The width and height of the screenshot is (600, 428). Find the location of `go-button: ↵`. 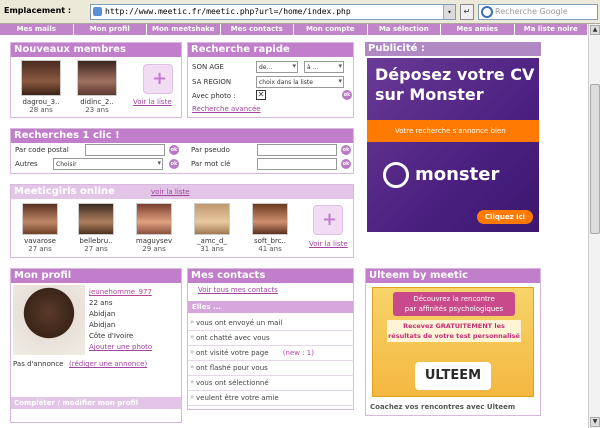

go-button: ↵ is located at coordinates (467, 12).